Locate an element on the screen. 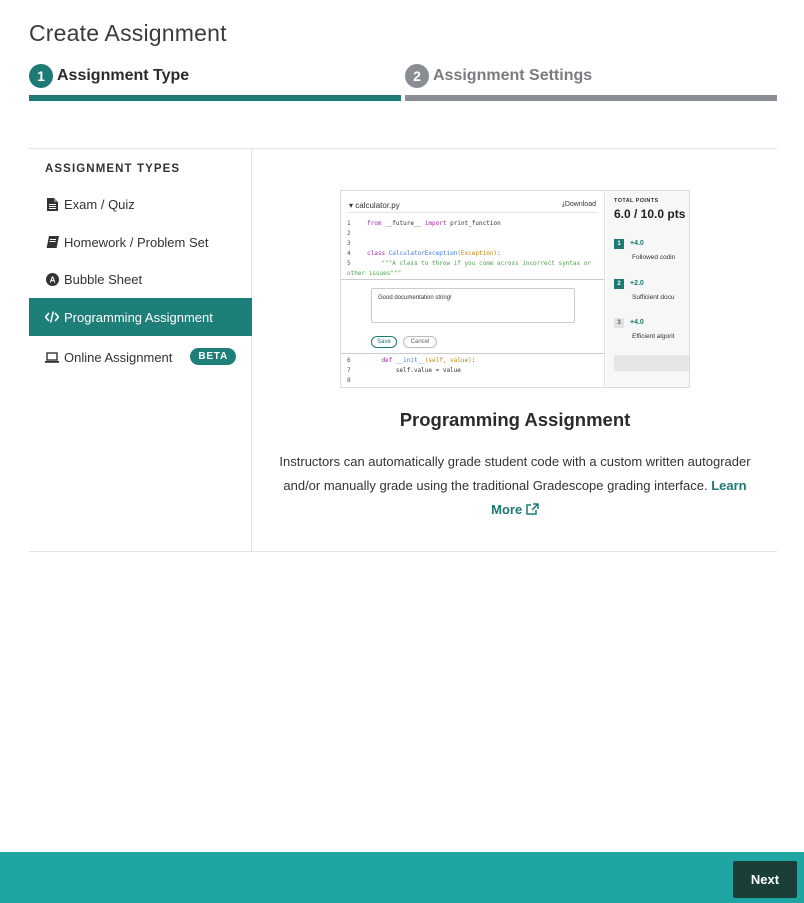 This screenshot has width=804, height=903. preview-cancel-button: Cancel is located at coordinates (420, 342).